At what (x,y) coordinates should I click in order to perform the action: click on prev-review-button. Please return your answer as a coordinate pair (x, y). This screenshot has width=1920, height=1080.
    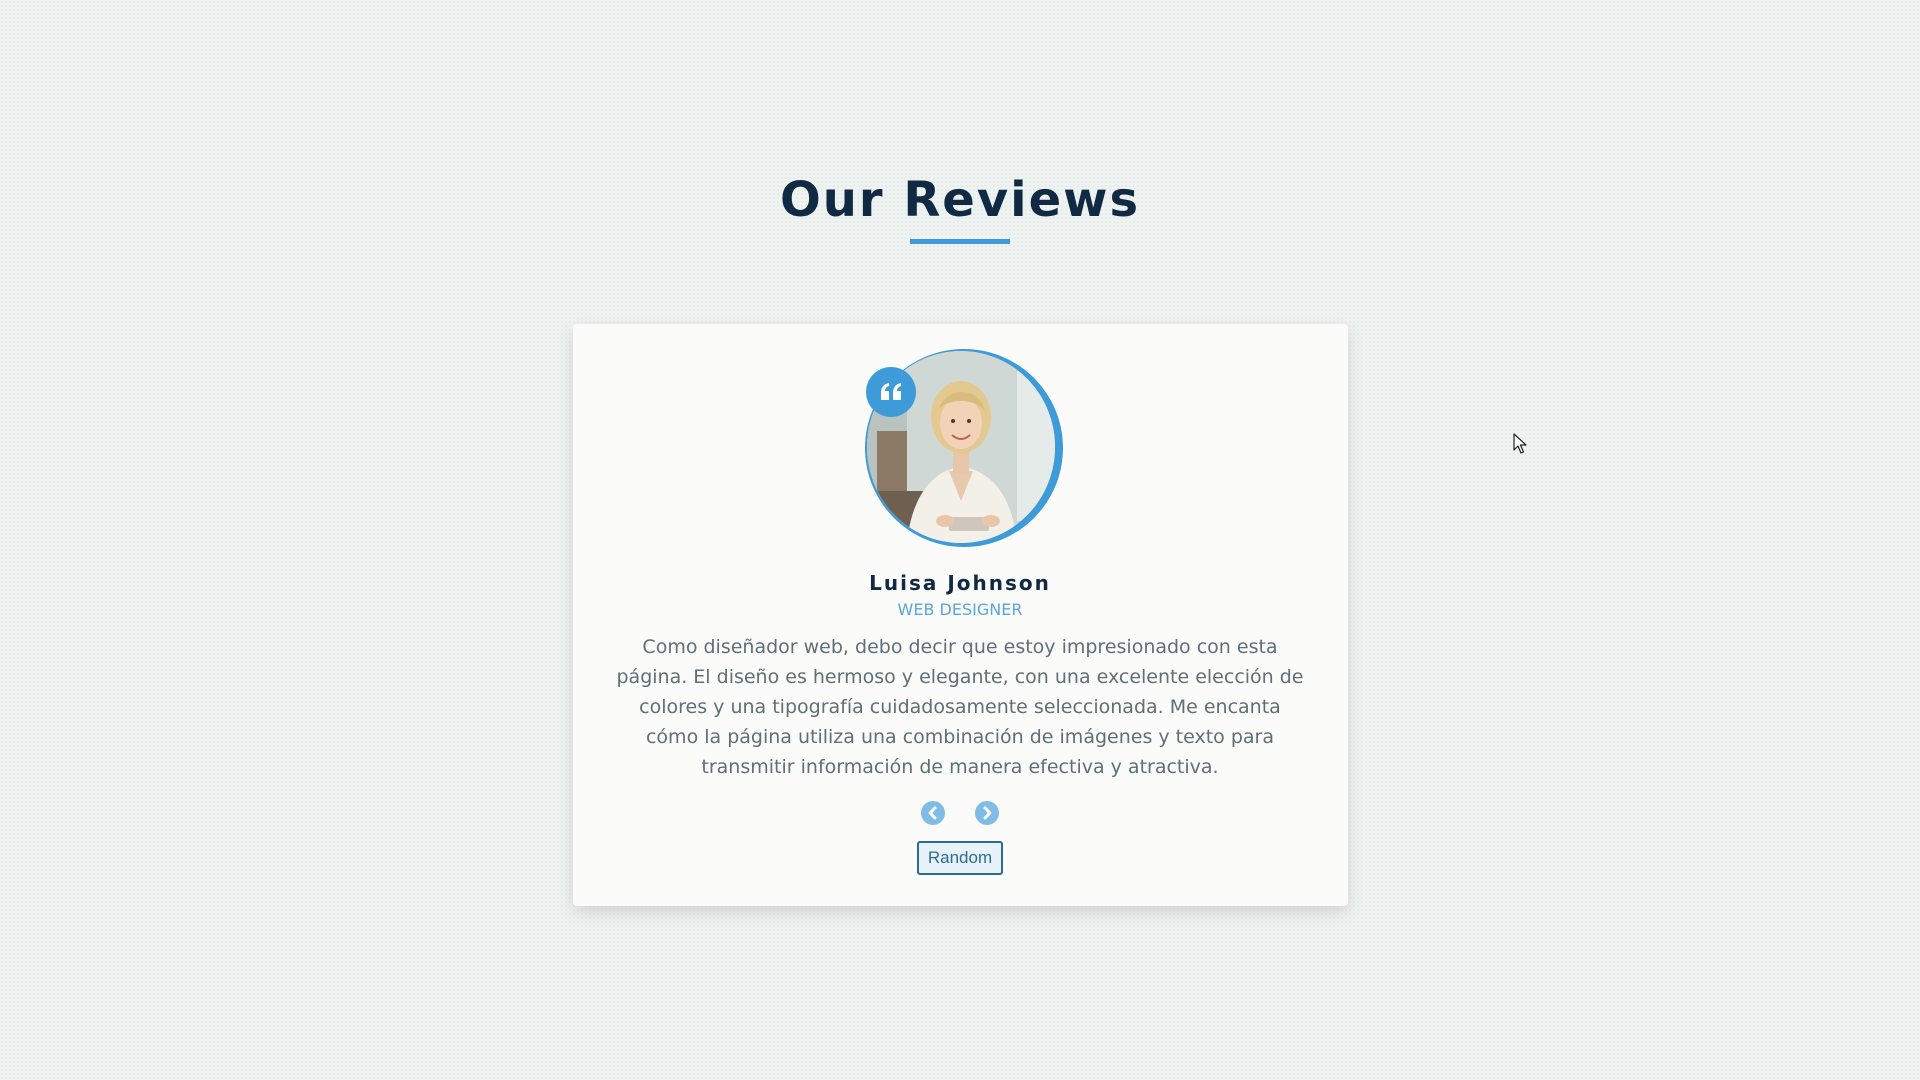
    Looking at the image, I should click on (933, 813).